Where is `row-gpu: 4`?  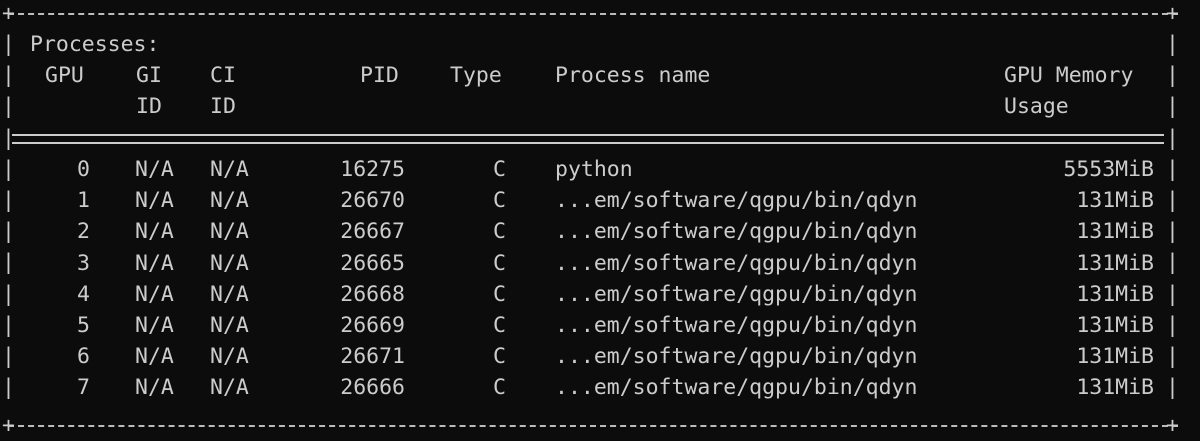 row-gpu: 4 is located at coordinates (83, 294).